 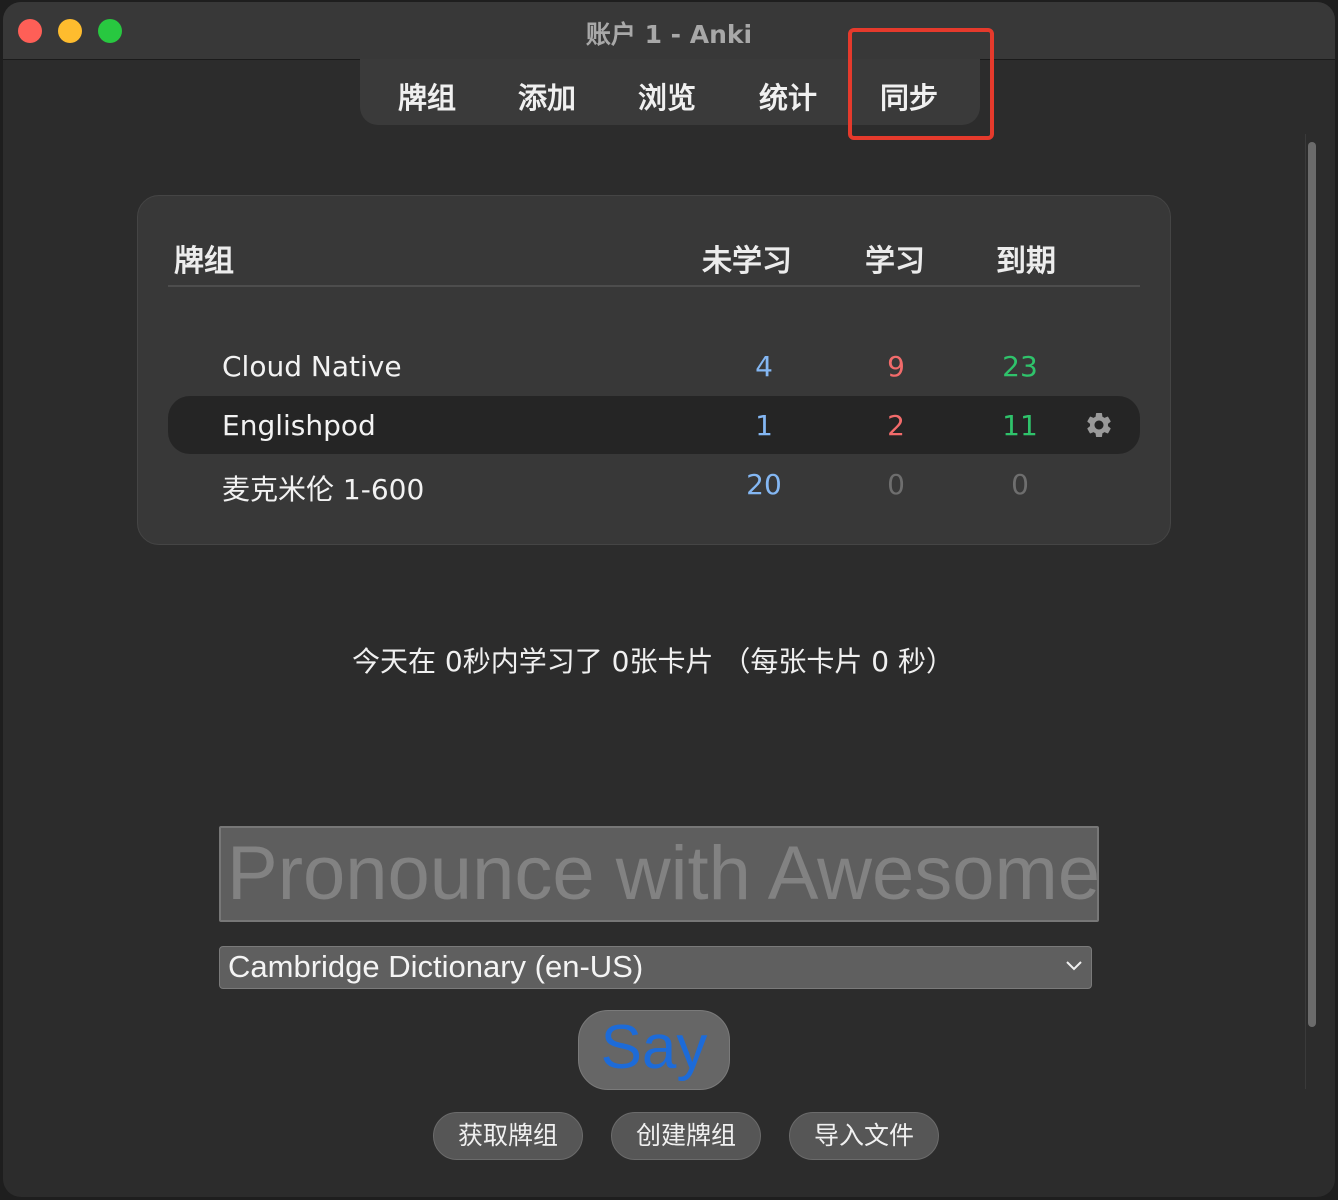 I want to click on window-title: 账户 1 - Anki, so click(x=669, y=34).